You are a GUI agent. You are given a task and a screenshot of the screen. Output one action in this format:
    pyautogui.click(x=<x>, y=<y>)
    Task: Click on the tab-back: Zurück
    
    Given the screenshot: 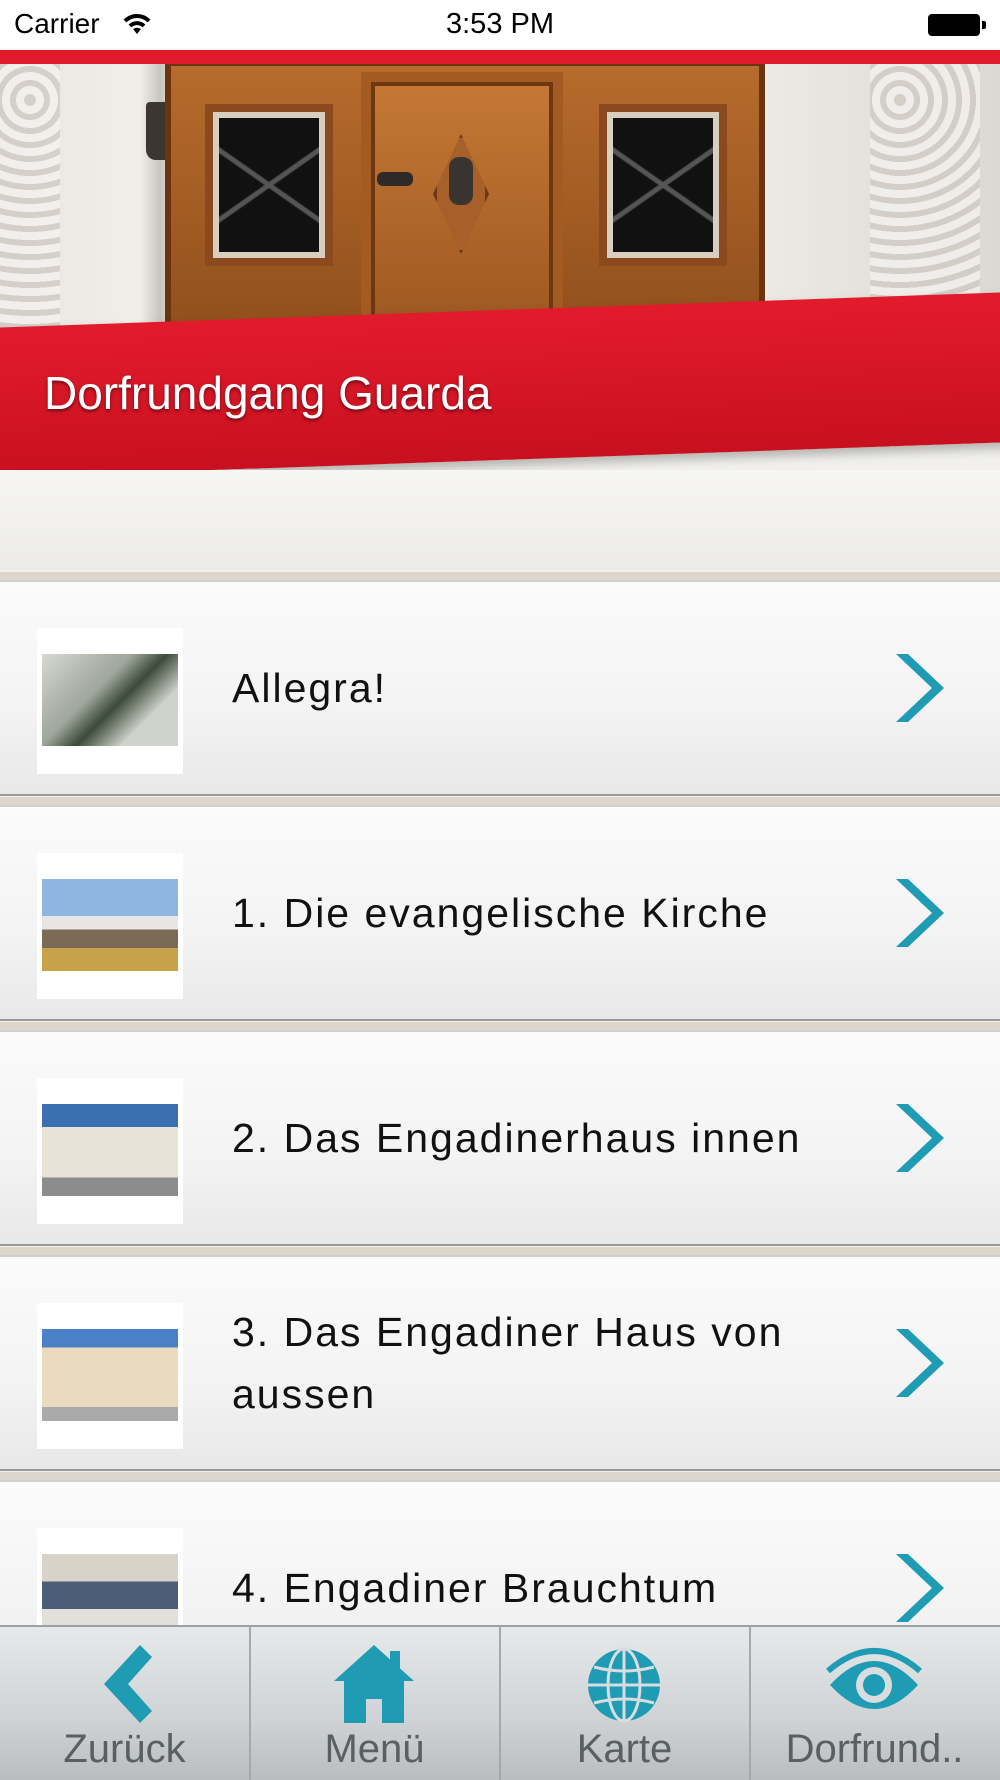 What is the action you would take?
    pyautogui.click(x=125, y=1703)
    